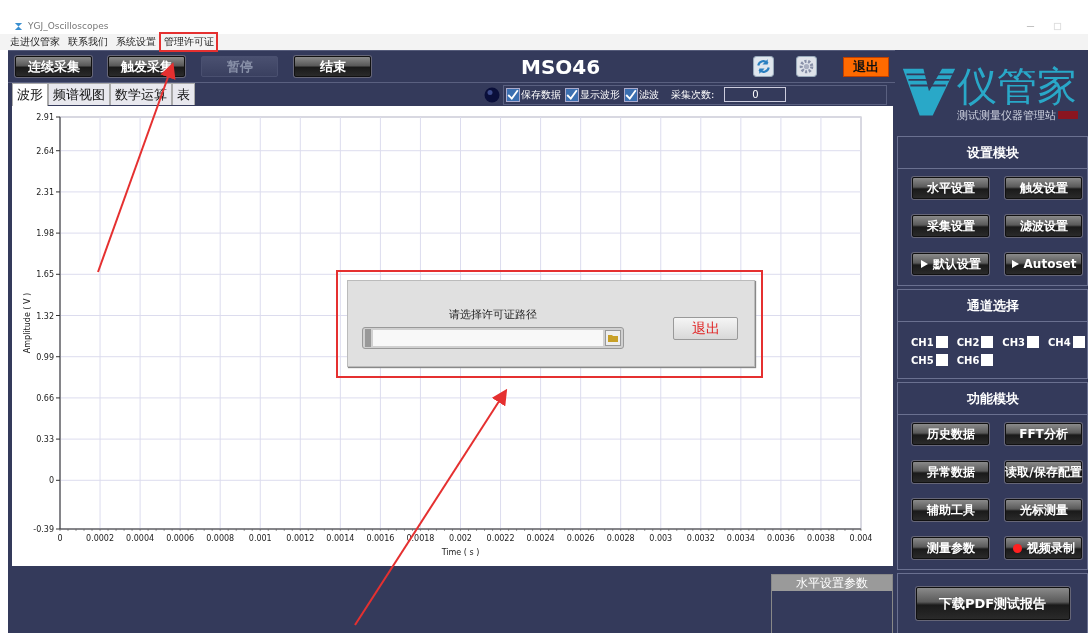 This screenshot has width=1088, height=633. I want to click on y-tick-label: 0.33, so click(45, 440).